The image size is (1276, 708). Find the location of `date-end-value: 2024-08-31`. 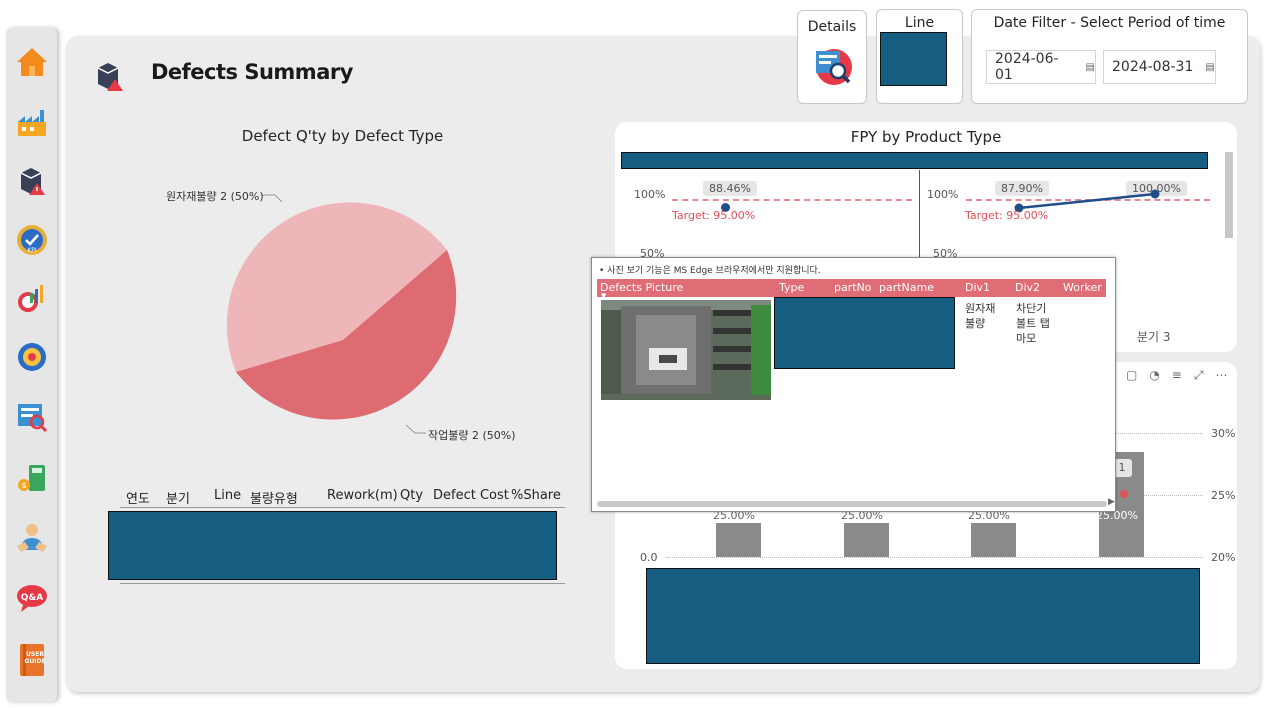

date-end-value: 2024-08-31 is located at coordinates (1153, 67).